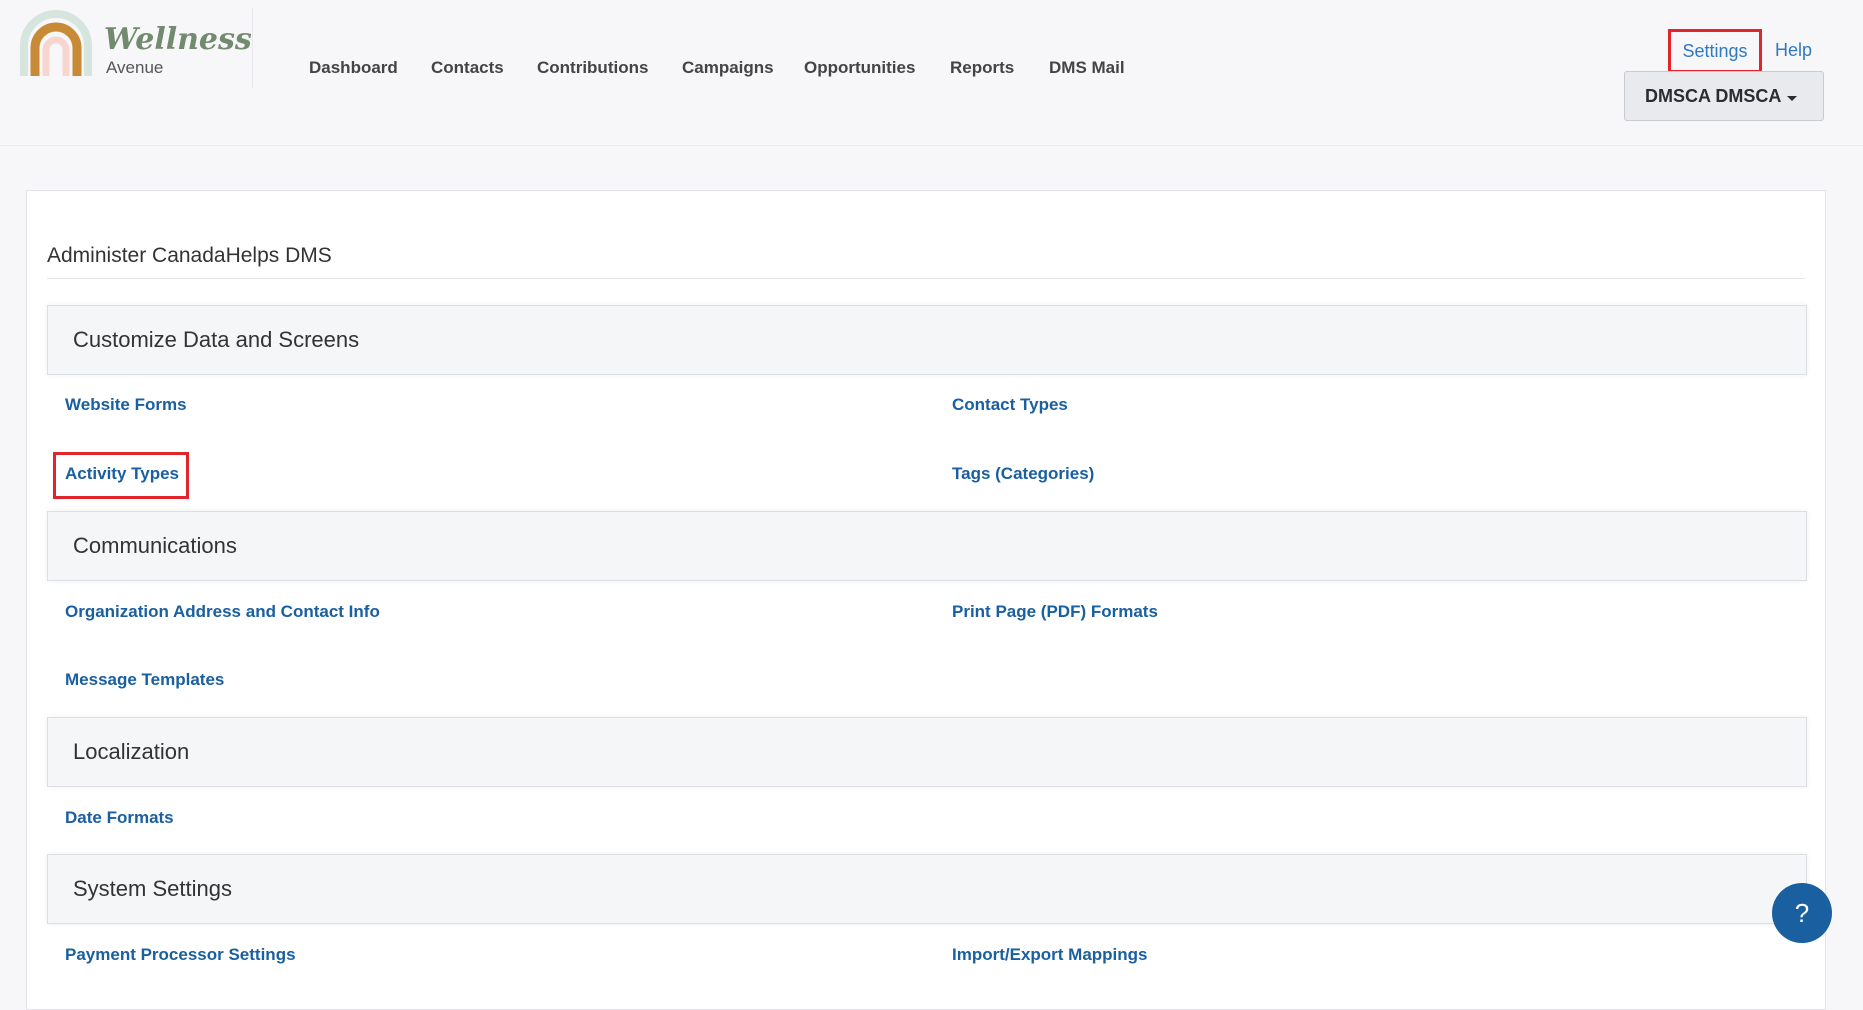  What do you see at coordinates (927, 889) in the screenshot?
I see `section-system-settings: System Settings` at bounding box center [927, 889].